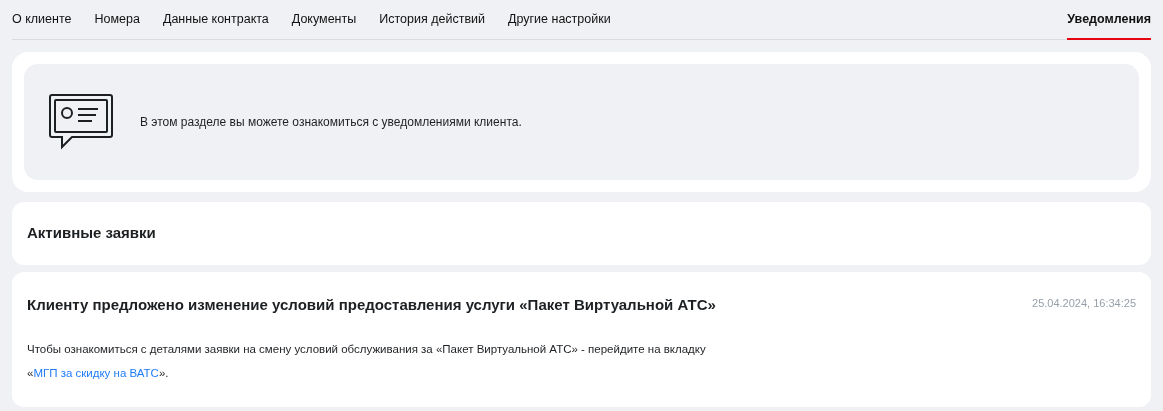 Image resolution: width=1163 pixels, height=411 pixels. What do you see at coordinates (42, 20) in the screenshot?
I see `tab: О клиенте` at bounding box center [42, 20].